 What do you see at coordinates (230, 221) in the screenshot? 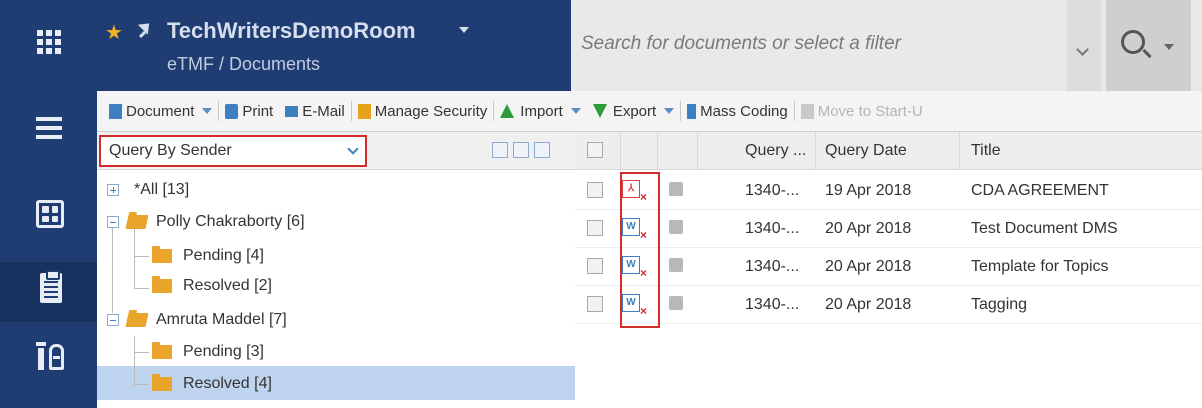
I see `tree-node-label: Polly Chakraborty [6]` at bounding box center [230, 221].